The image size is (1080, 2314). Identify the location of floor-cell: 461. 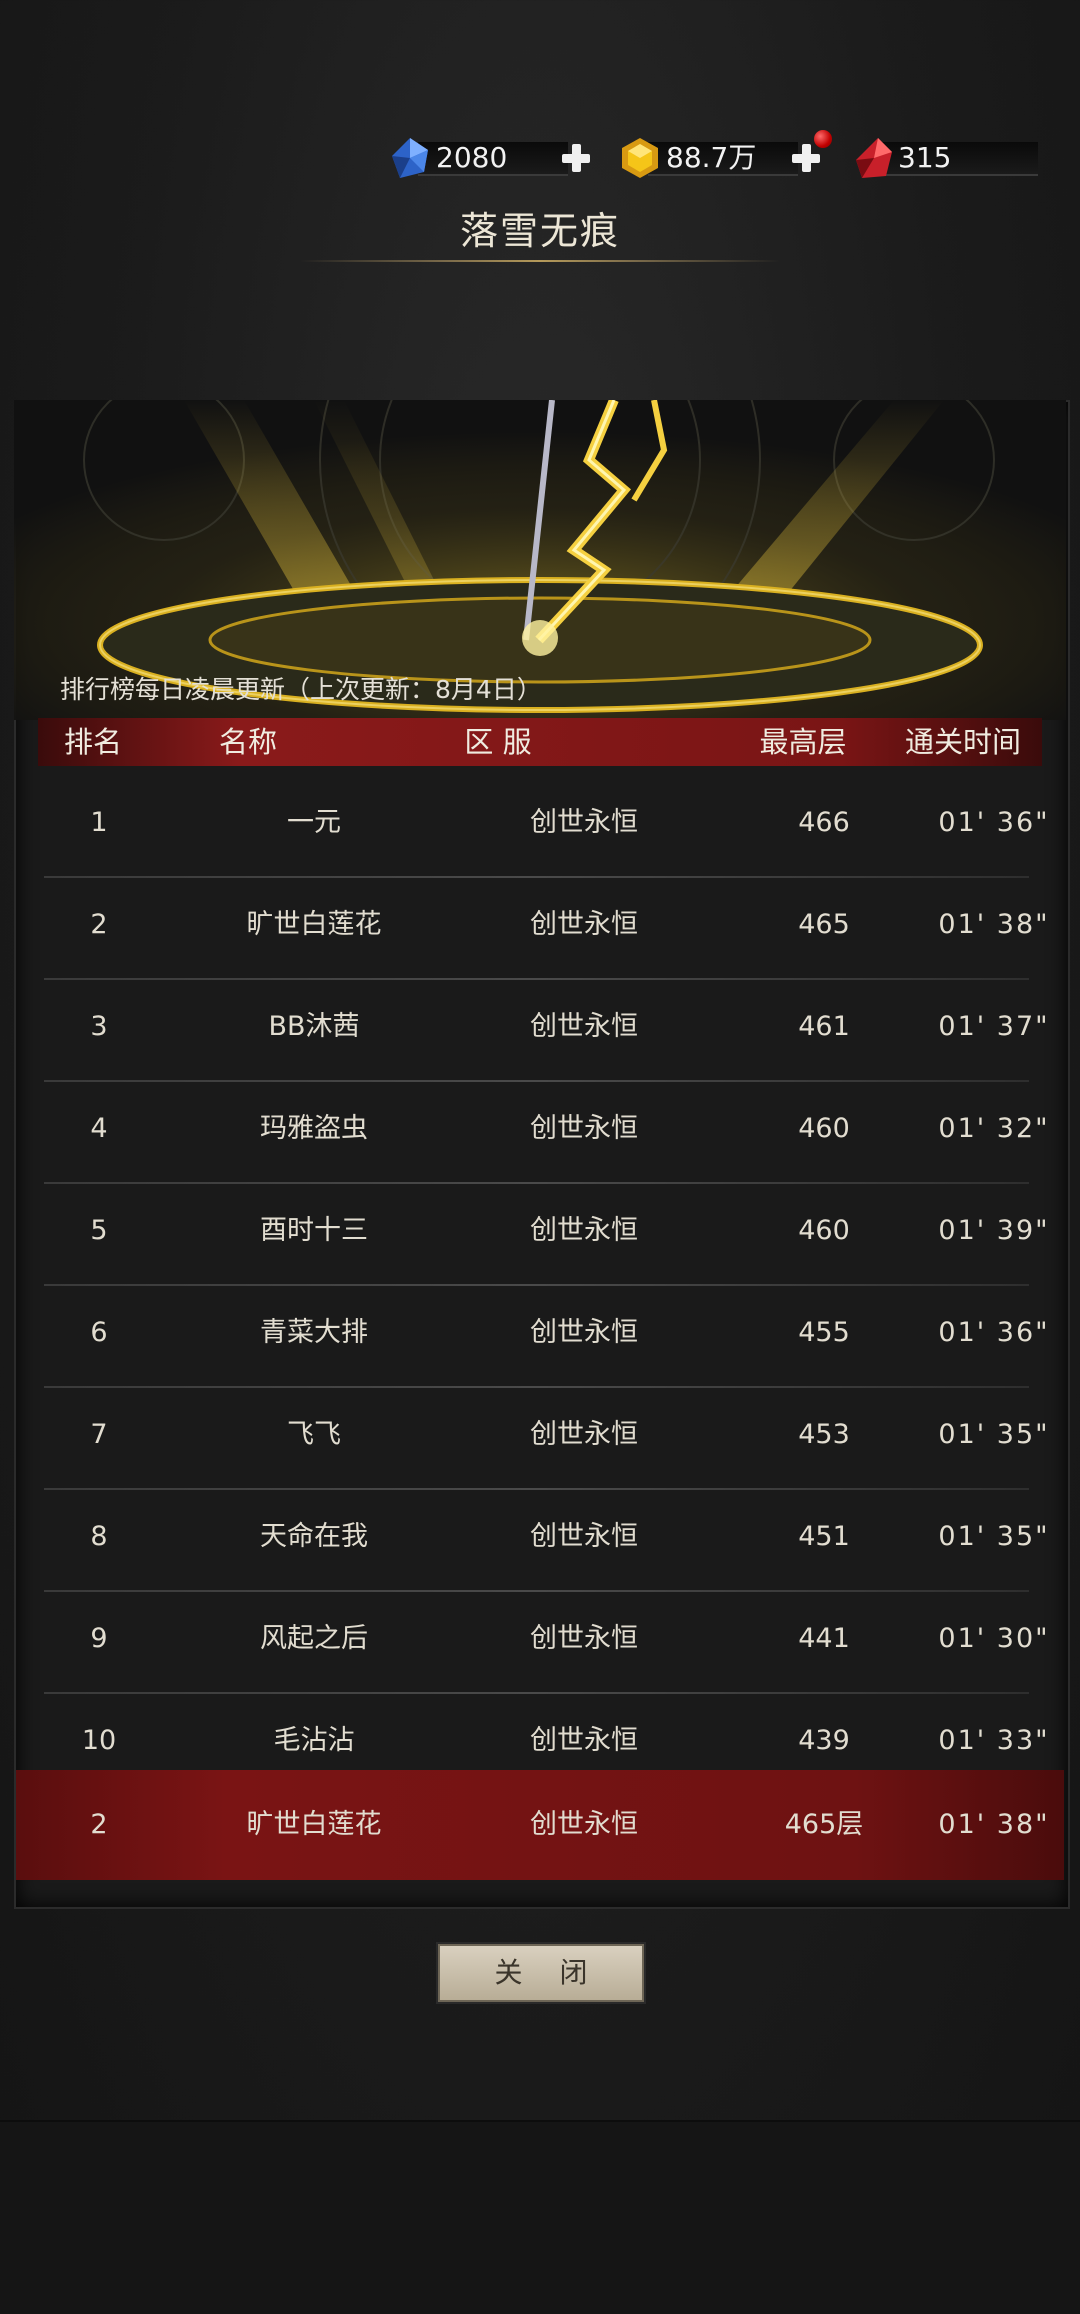
(824, 1026).